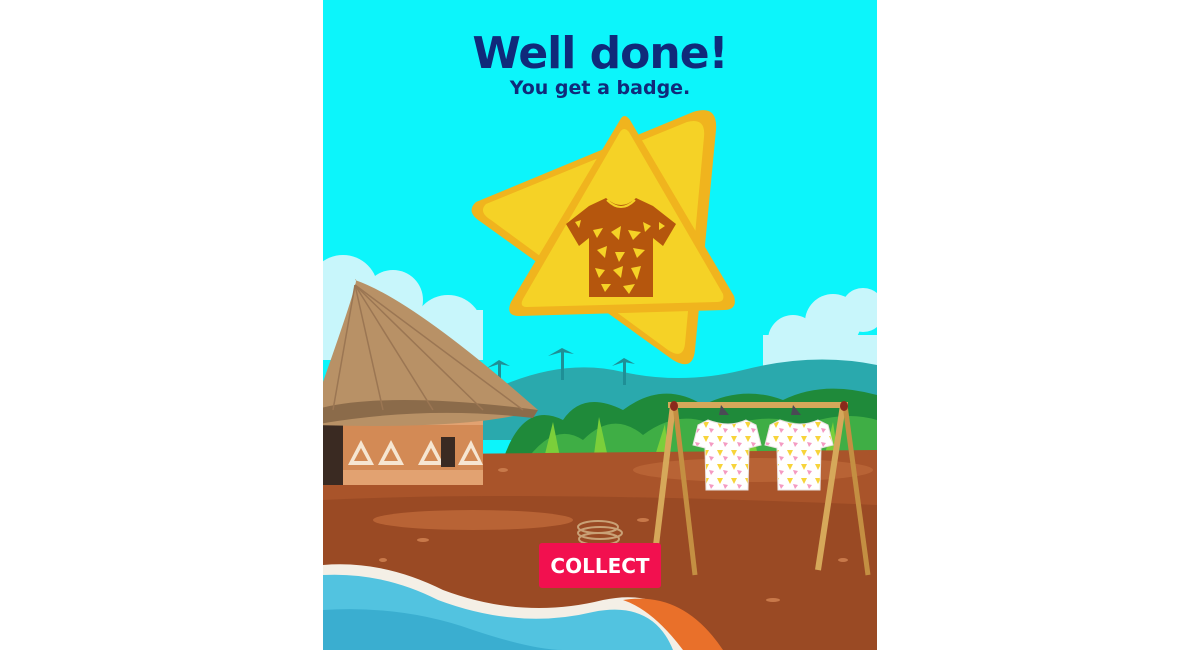 Image resolution: width=1200 pixels, height=650 pixels. Describe the element at coordinates (473, 520) in the screenshot. I see `ground-patch` at that location.